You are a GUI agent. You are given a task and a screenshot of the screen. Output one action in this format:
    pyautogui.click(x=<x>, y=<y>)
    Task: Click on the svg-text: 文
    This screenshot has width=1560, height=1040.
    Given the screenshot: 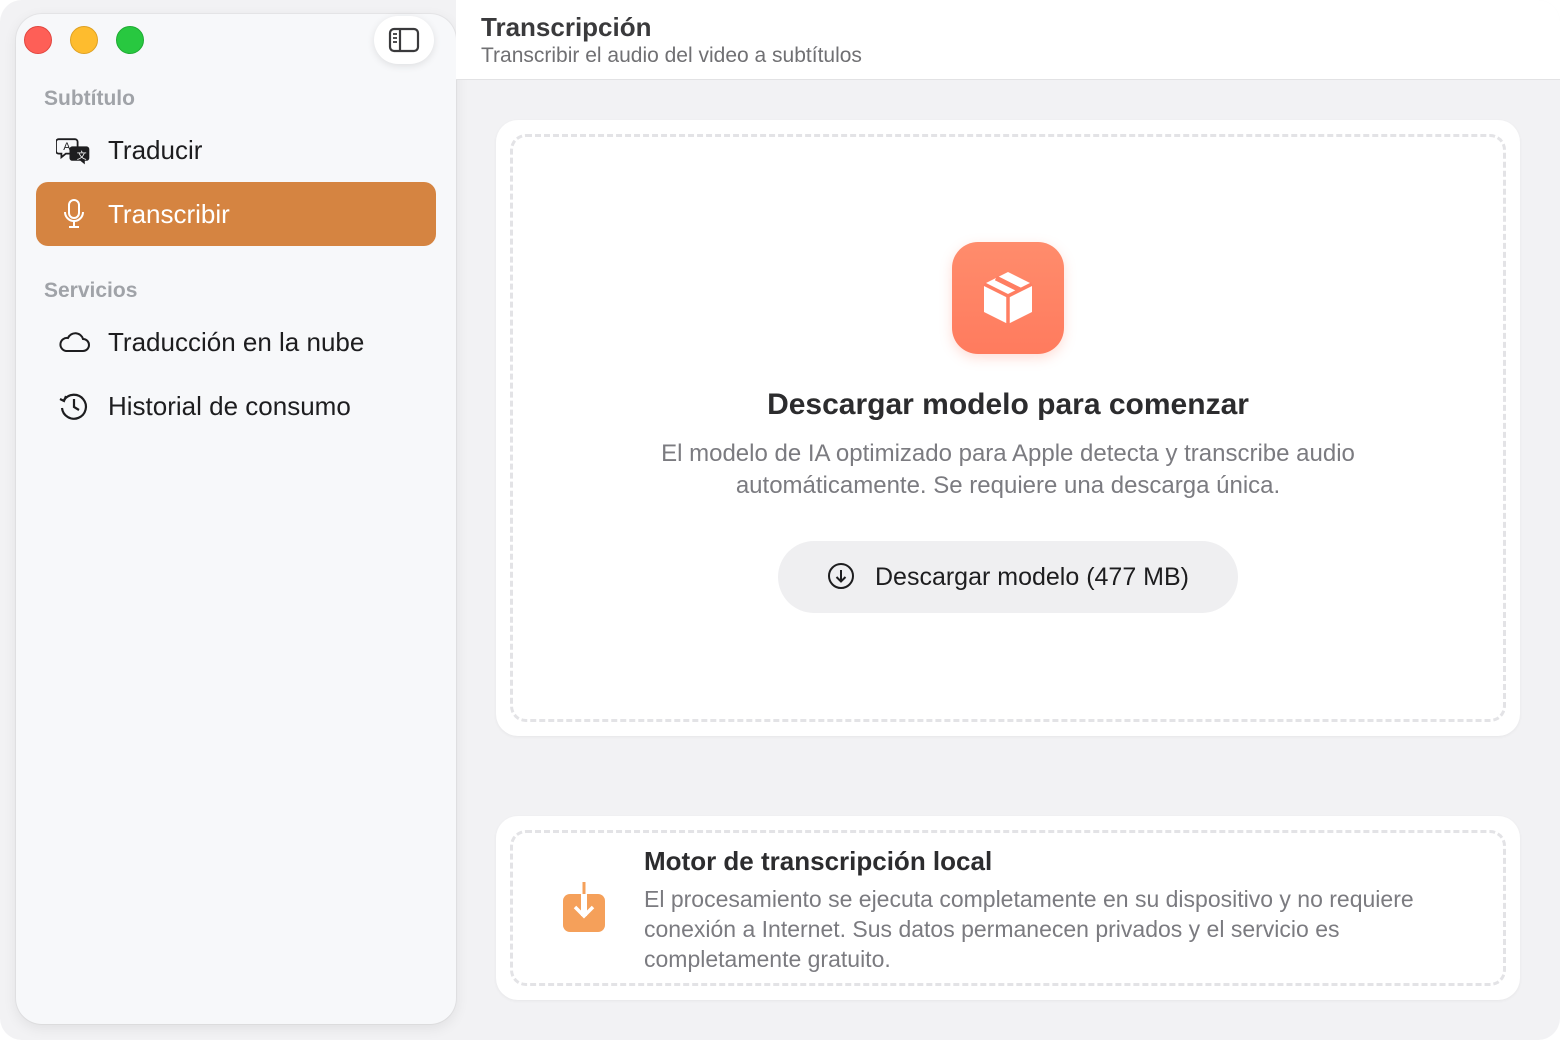 What is the action you would take?
    pyautogui.click(x=82, y=155)
    